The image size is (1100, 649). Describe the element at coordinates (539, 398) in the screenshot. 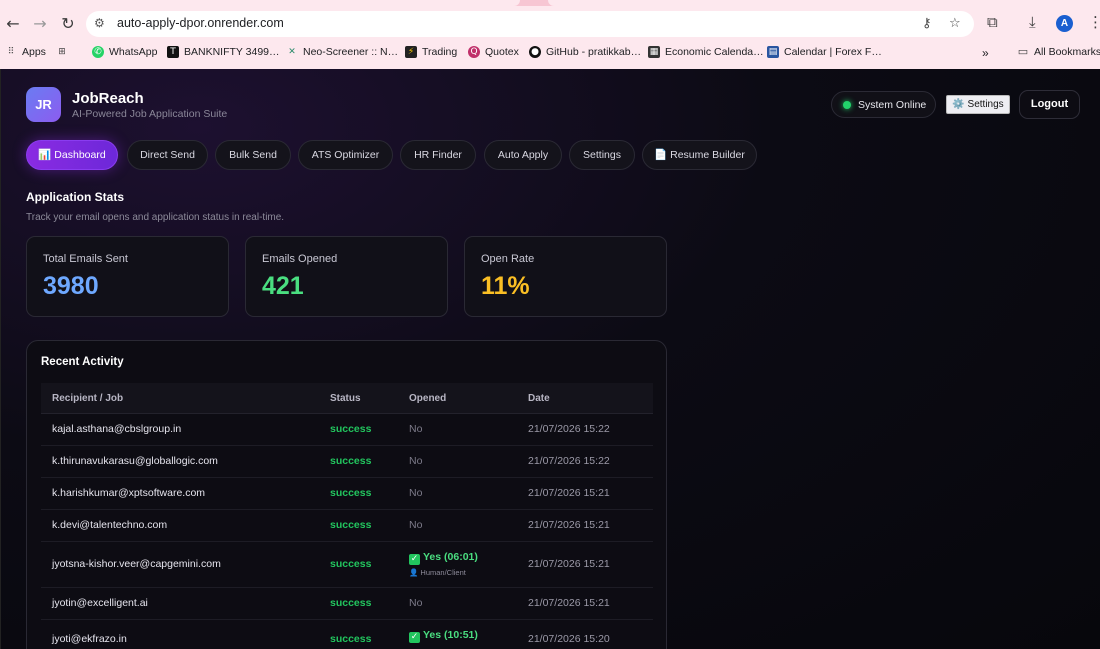

I see `column-header-date: Date` at that location.